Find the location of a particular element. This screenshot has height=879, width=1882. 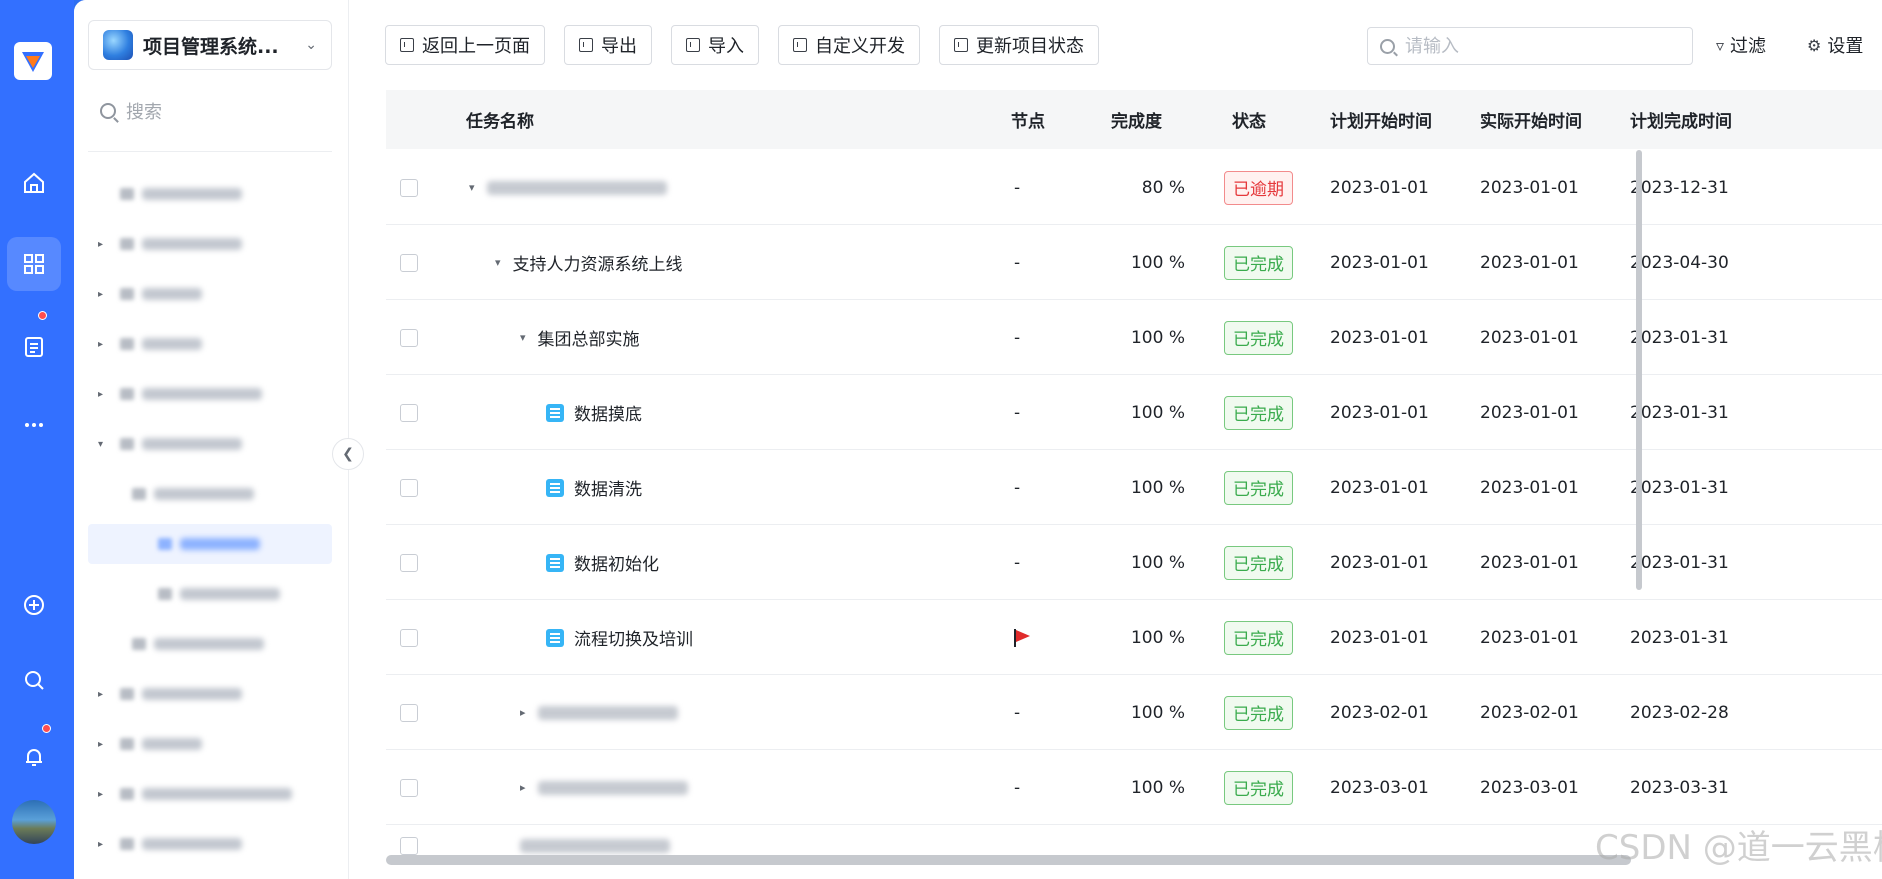

doc-icon is located at coordinates (34, 347).